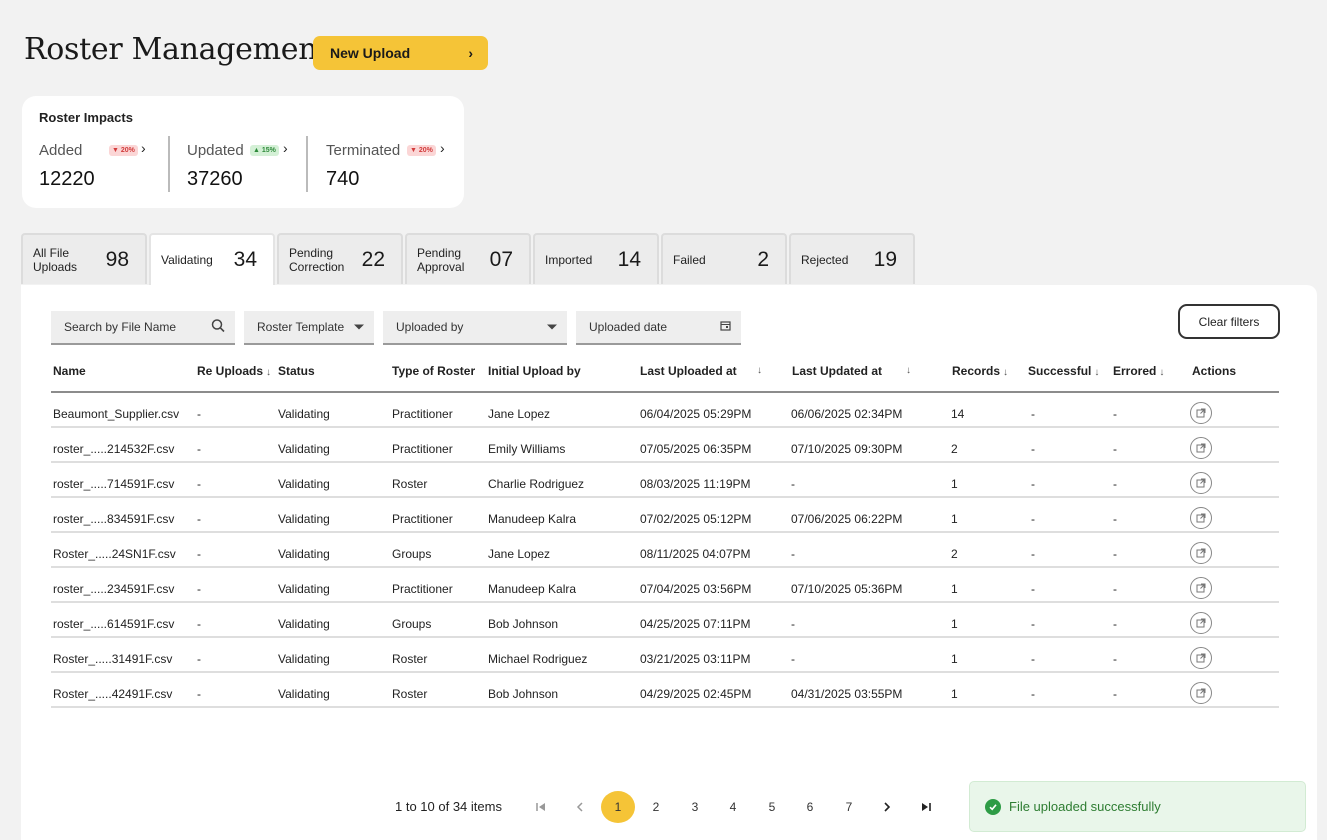 The image size is (1327, 840). I want to click on cell-name: roster_.....614591F.csv, so click(114, 624).